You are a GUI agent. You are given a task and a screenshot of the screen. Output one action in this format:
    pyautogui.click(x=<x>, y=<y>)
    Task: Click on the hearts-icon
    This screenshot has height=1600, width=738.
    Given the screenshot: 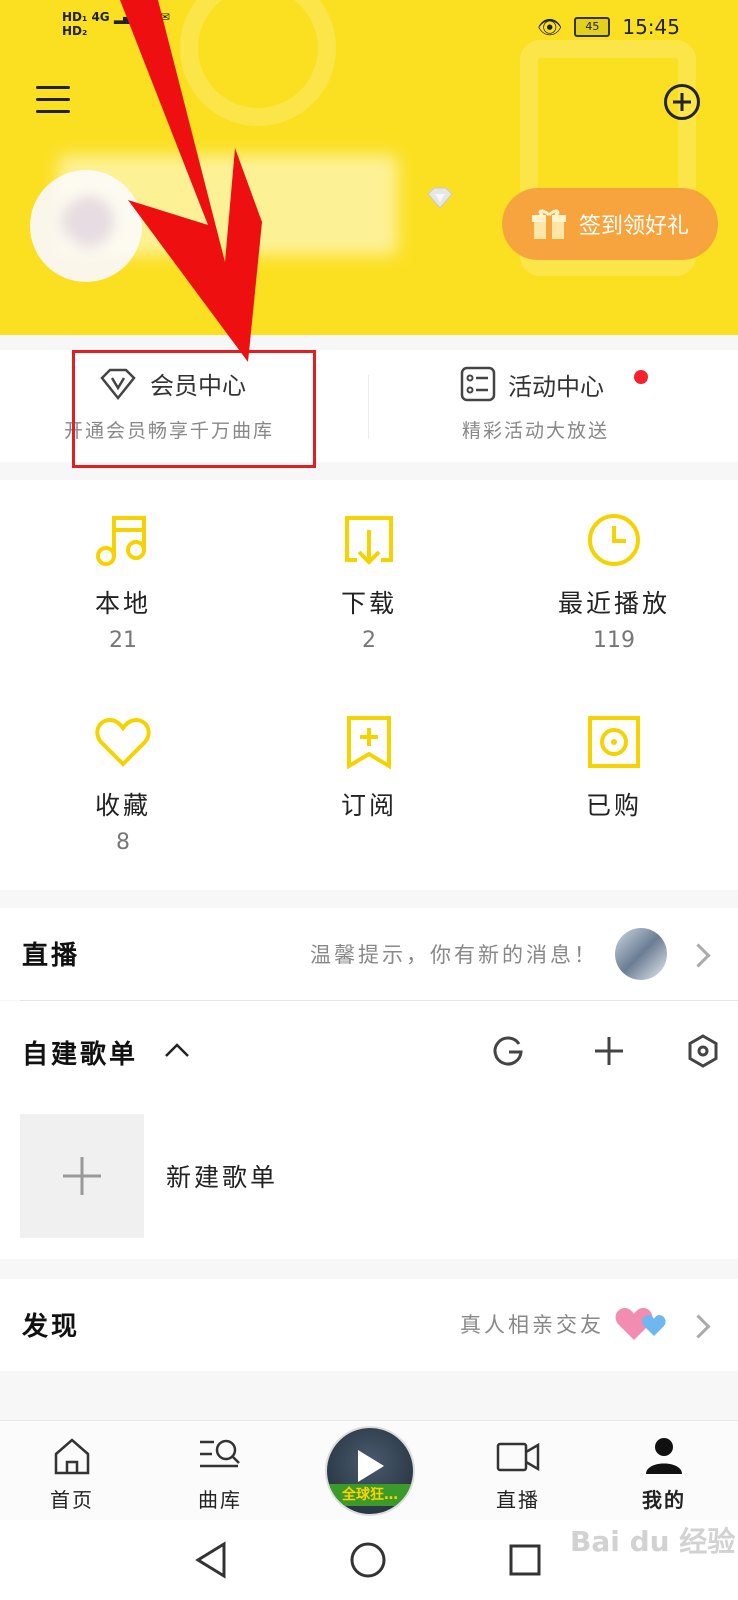 What is the action you would take?
    pyautogui.click(x=640, y=1324)
    